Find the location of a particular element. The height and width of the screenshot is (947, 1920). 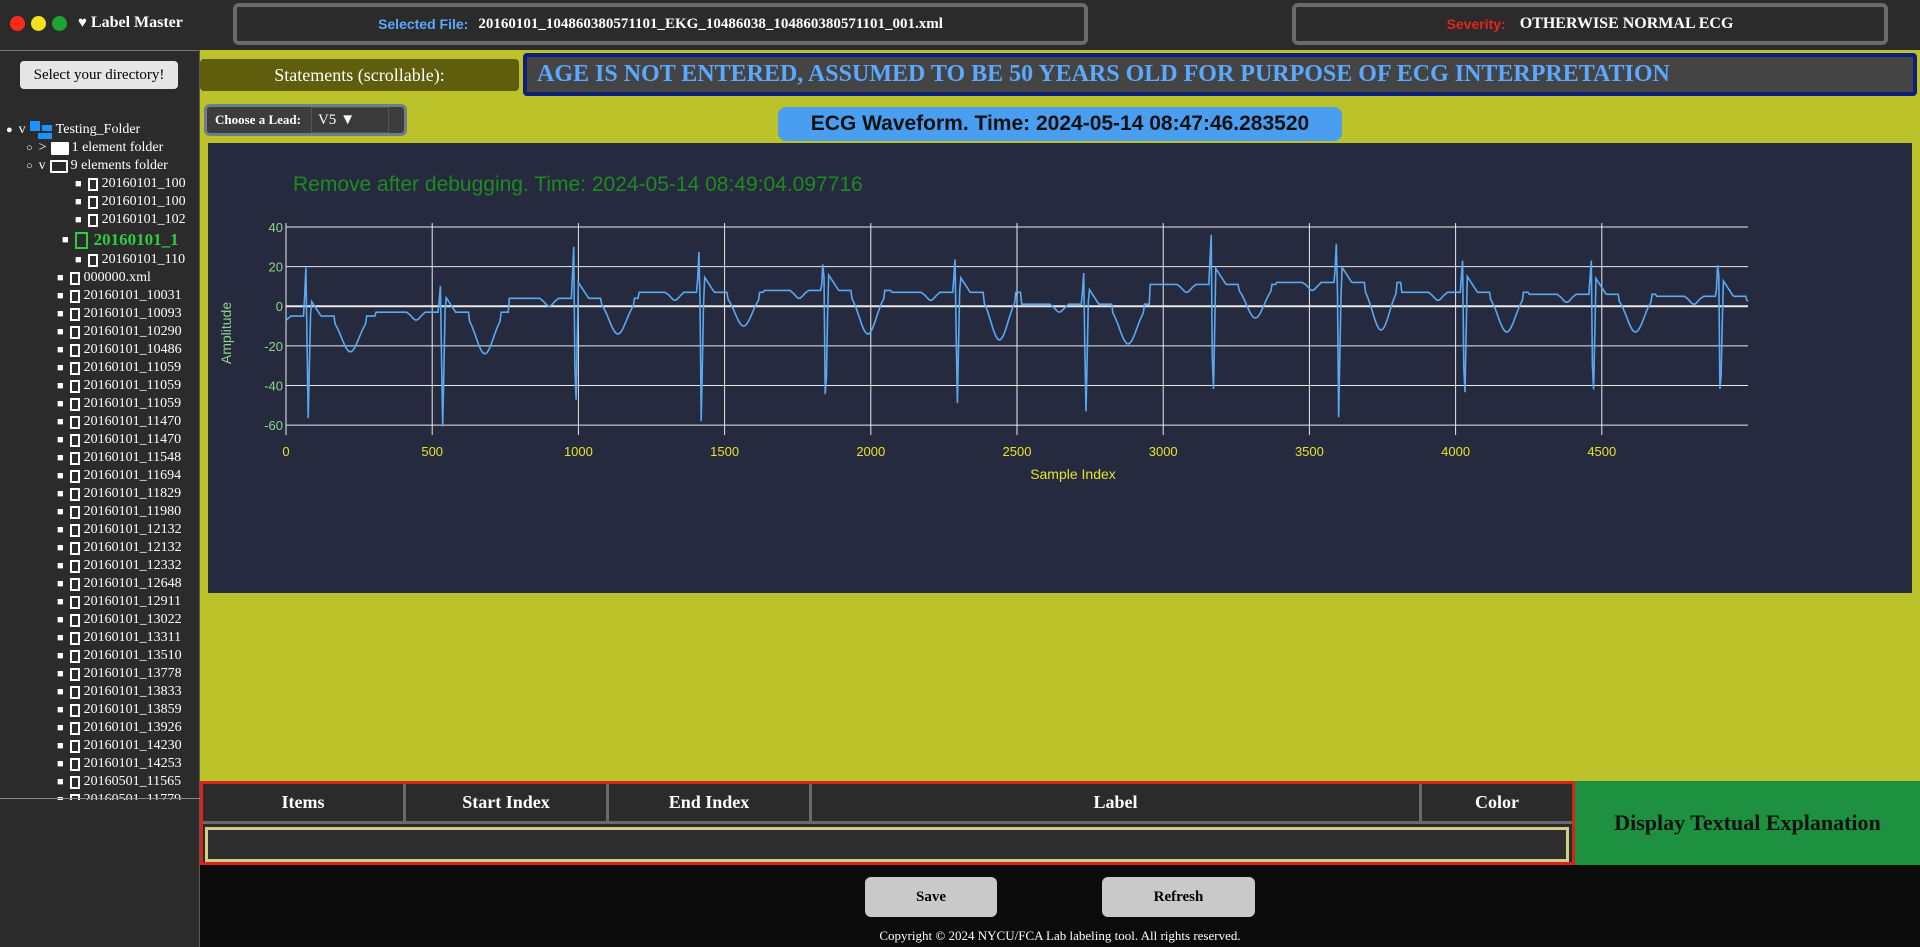

y-tick-label: -20 is located at coordinates (273, 346).